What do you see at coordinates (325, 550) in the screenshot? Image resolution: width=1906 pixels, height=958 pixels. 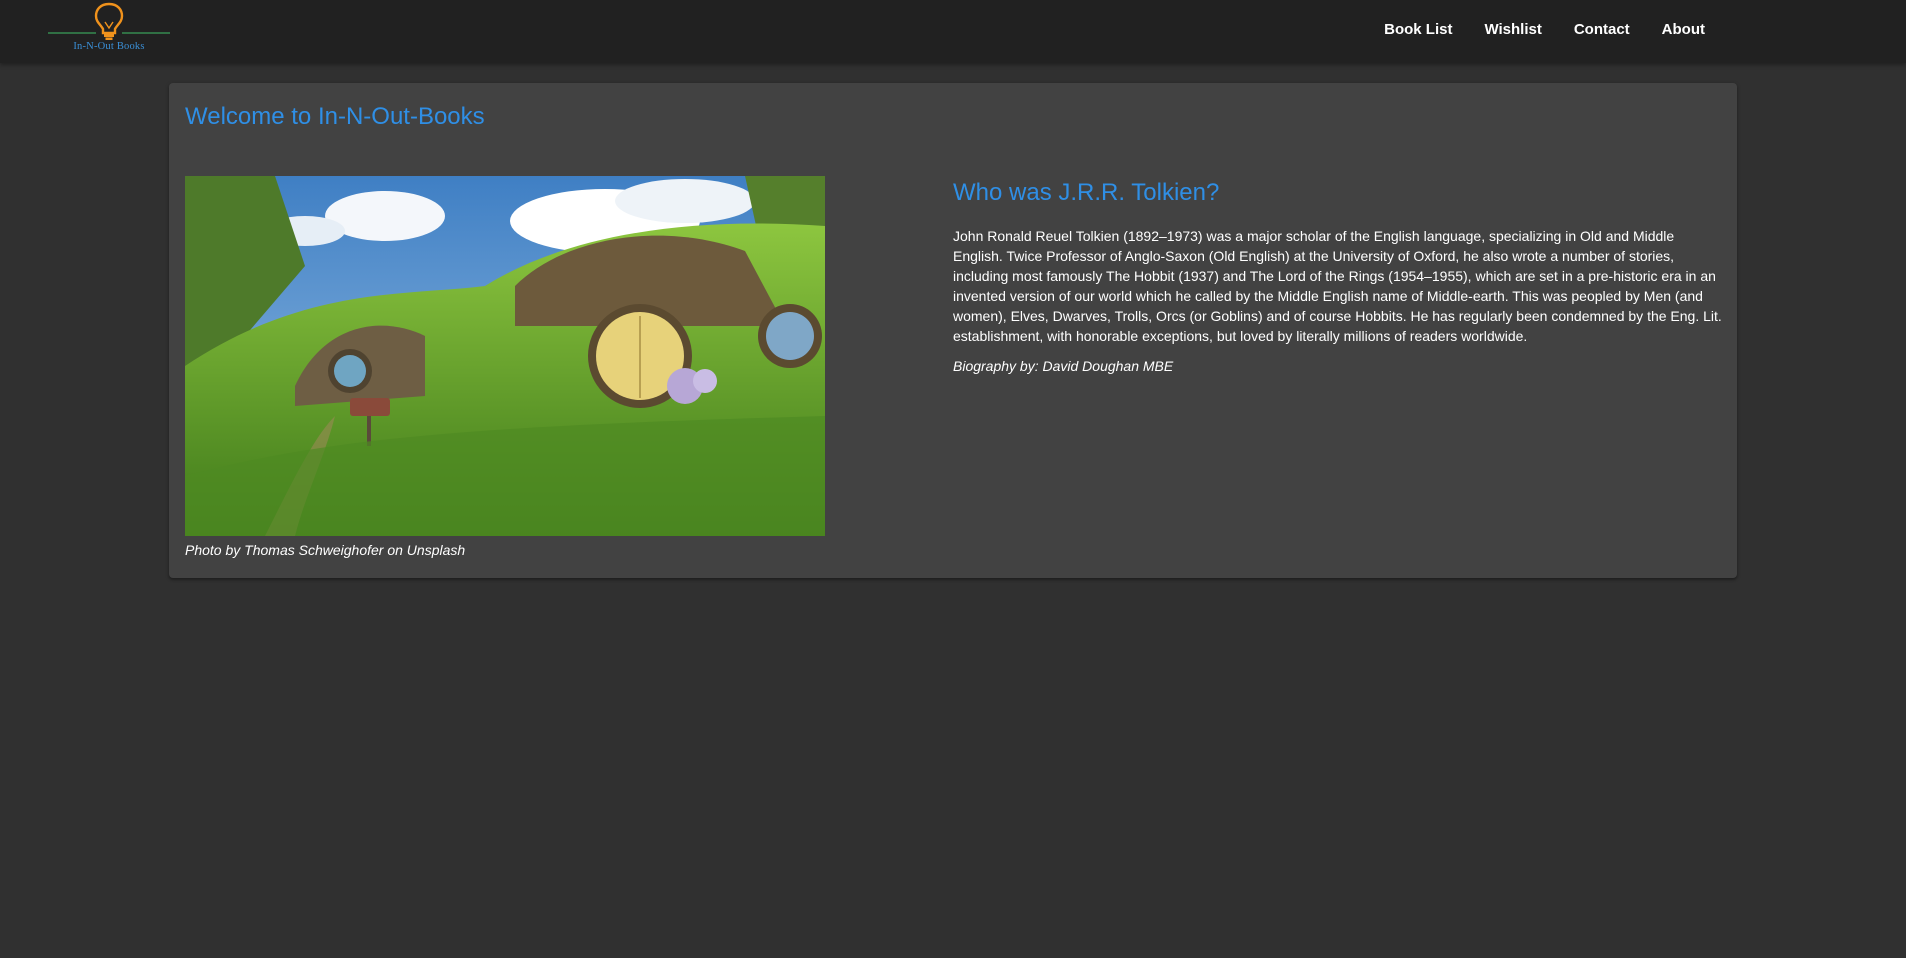 I see `photo-caption: Photo by Thomas Schweighofer on Unsplash` at bounding box center [325, 550].